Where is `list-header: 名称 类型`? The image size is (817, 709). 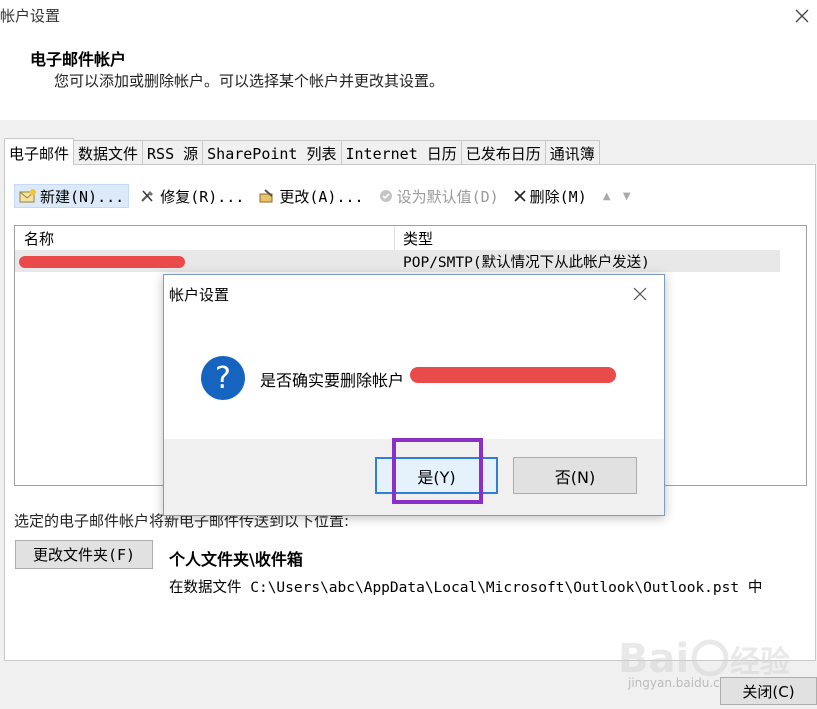 list-header: 名称 类型 is located at coordinates (397, 238).